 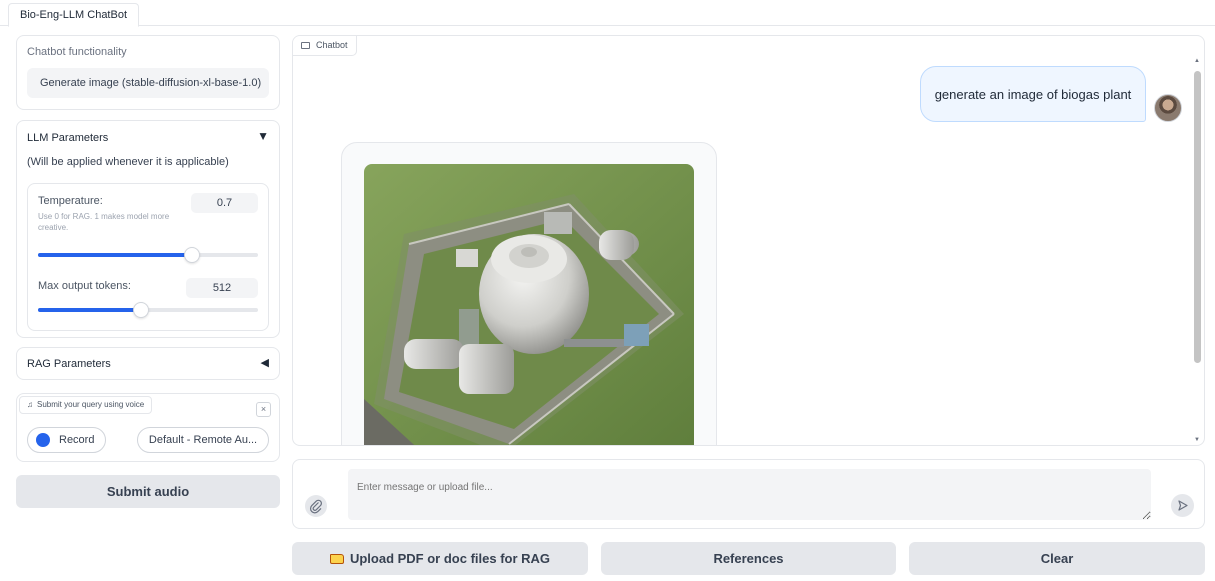 I want to click on tab-bio-eng-llm-chatbot: Bio-Eng-LLM ChatBot, so click(x=73, y=15).